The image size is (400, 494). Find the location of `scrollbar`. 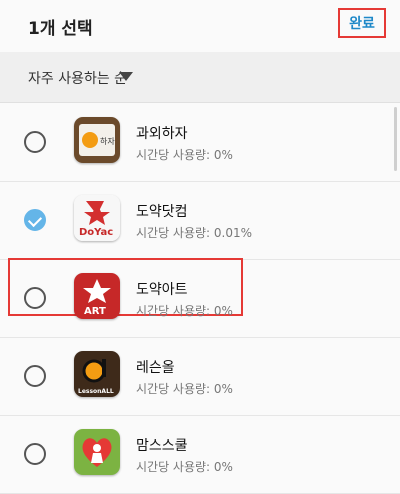

scrollbar is located at coordinates (395, 139).